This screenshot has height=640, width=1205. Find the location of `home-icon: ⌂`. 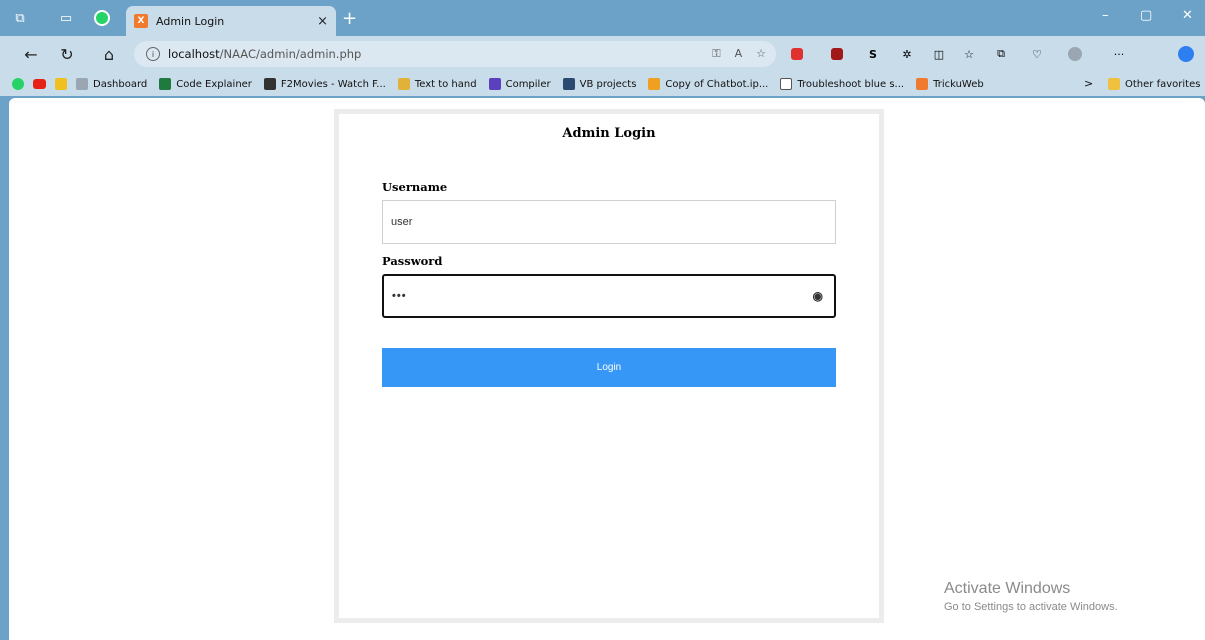

home-icon: ⌂ is located at coordinates (109, 54).